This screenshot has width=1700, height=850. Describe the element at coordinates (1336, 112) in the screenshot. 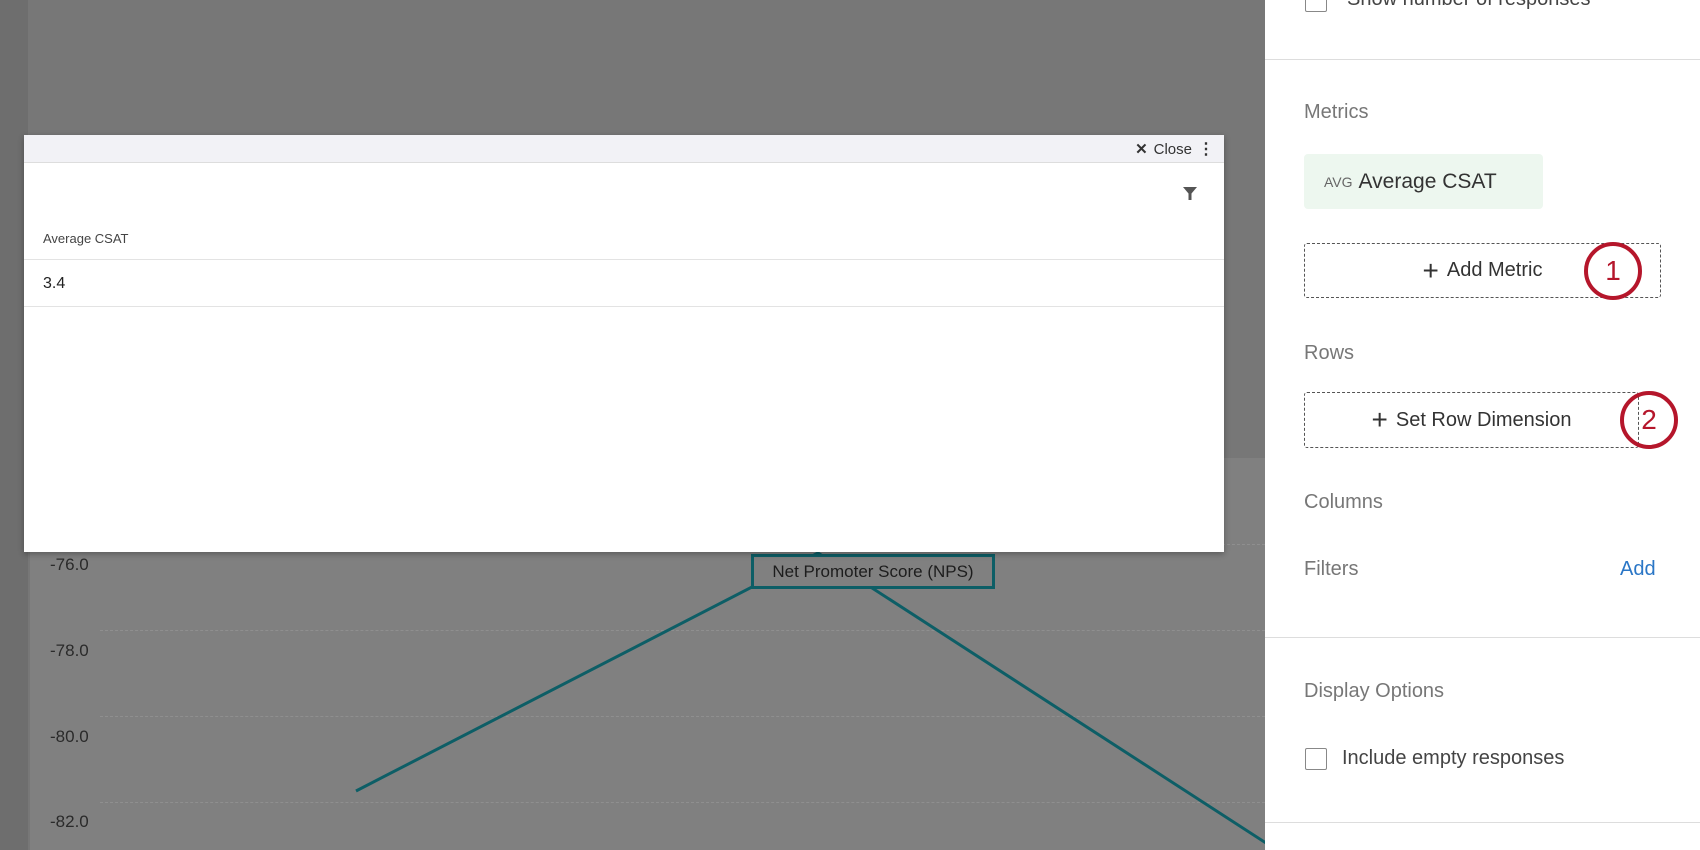

I see `metrics-label: Metrics` at that location.